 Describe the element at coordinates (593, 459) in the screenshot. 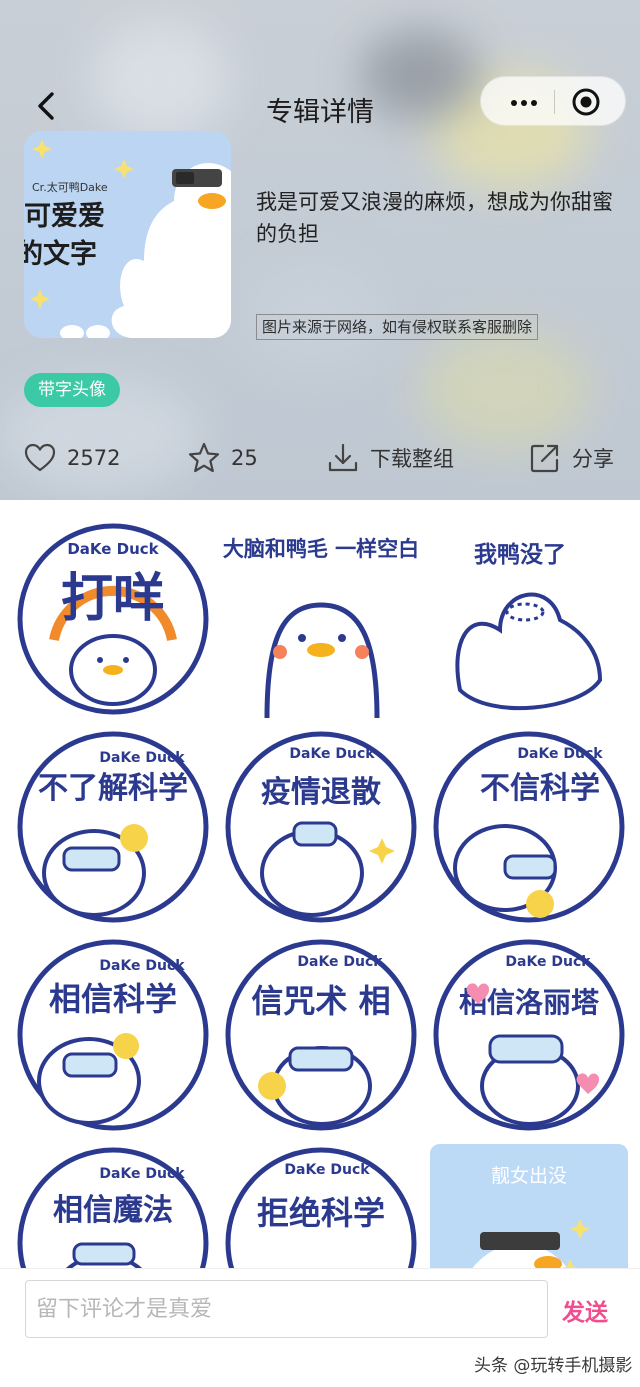

I see `share-label: 分享` at that location.